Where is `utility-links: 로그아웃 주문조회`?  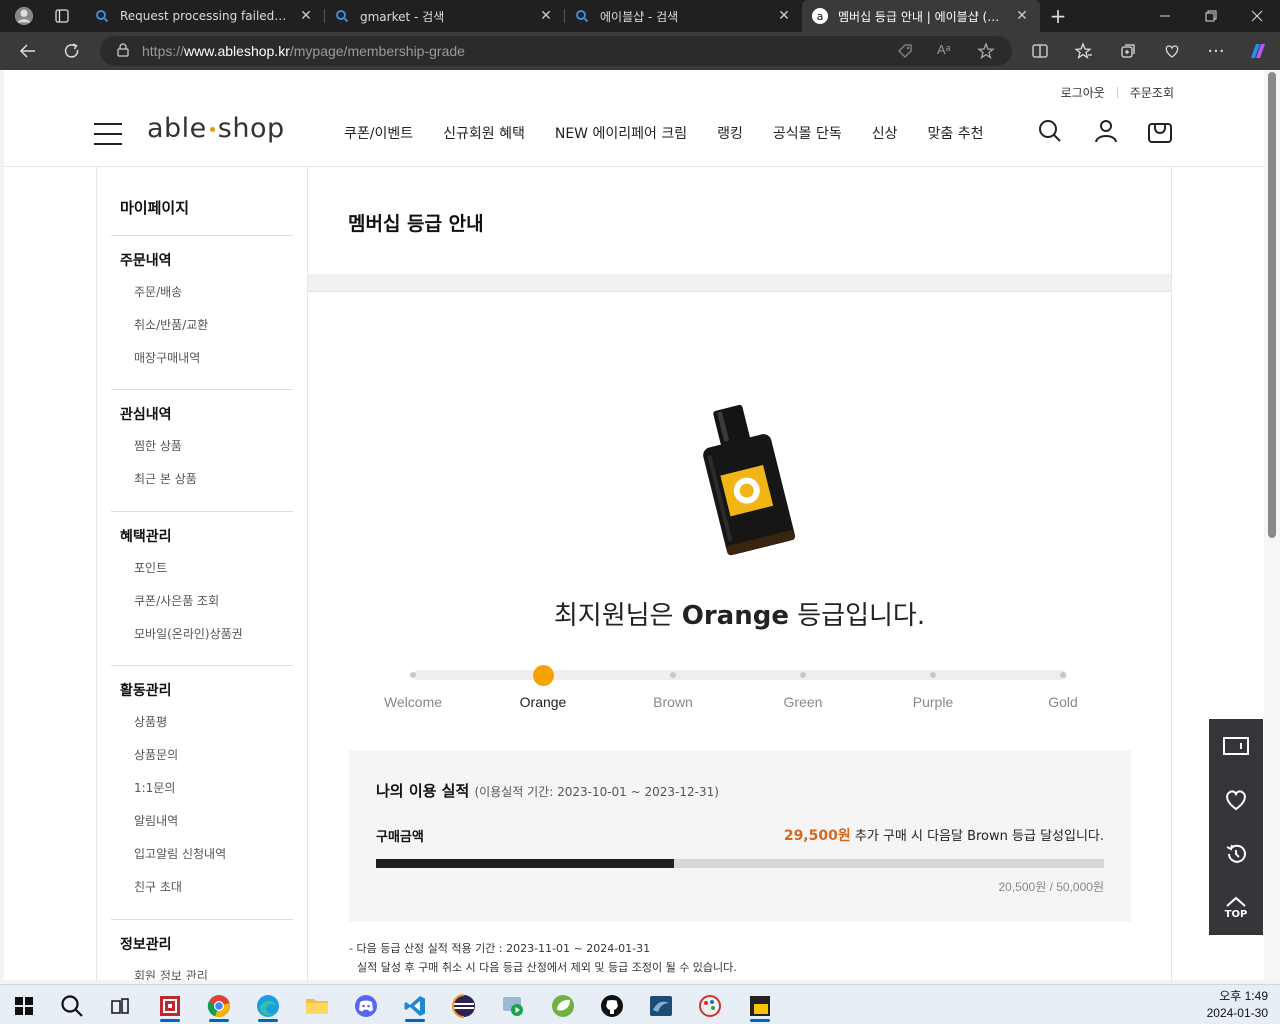 utility-links: 로그아웃 주문조회 is located at coordinates (1117, 92).